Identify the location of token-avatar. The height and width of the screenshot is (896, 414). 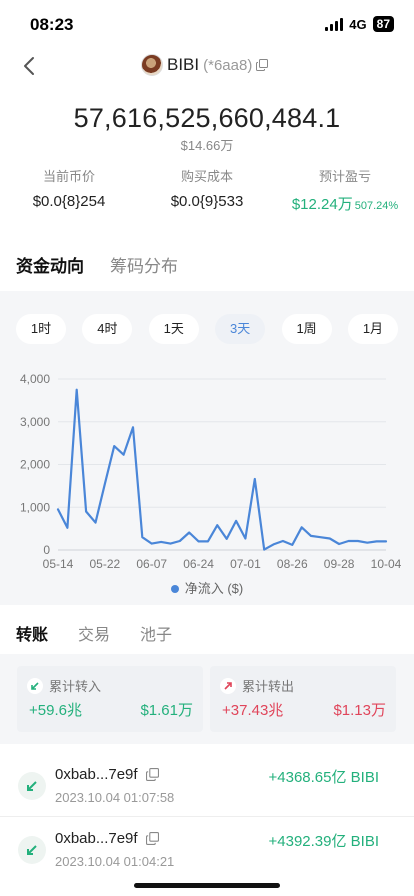
(152, 65).